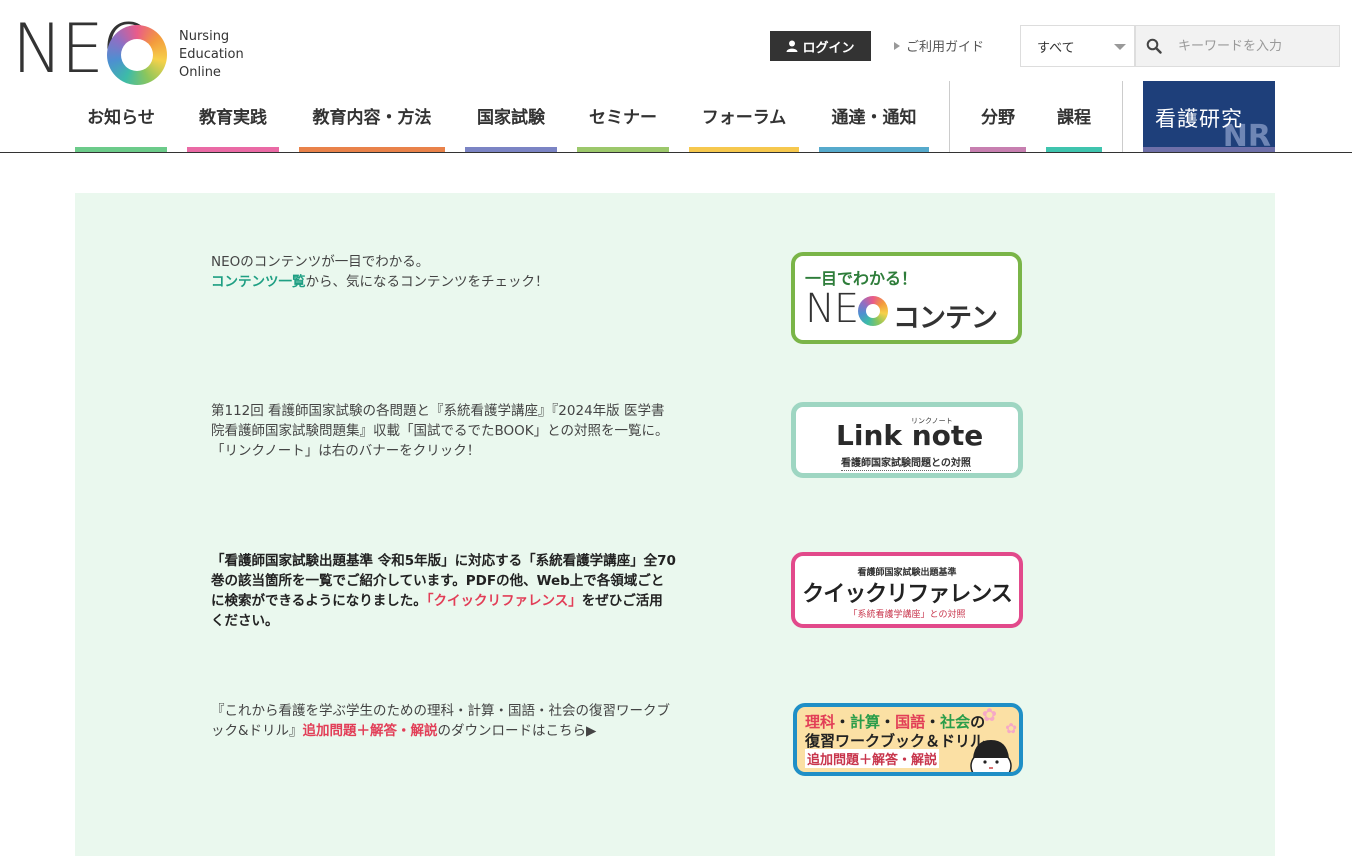  I want to click on kango-kenkyu-banner: NR 看護研究, so click(1209, 116).